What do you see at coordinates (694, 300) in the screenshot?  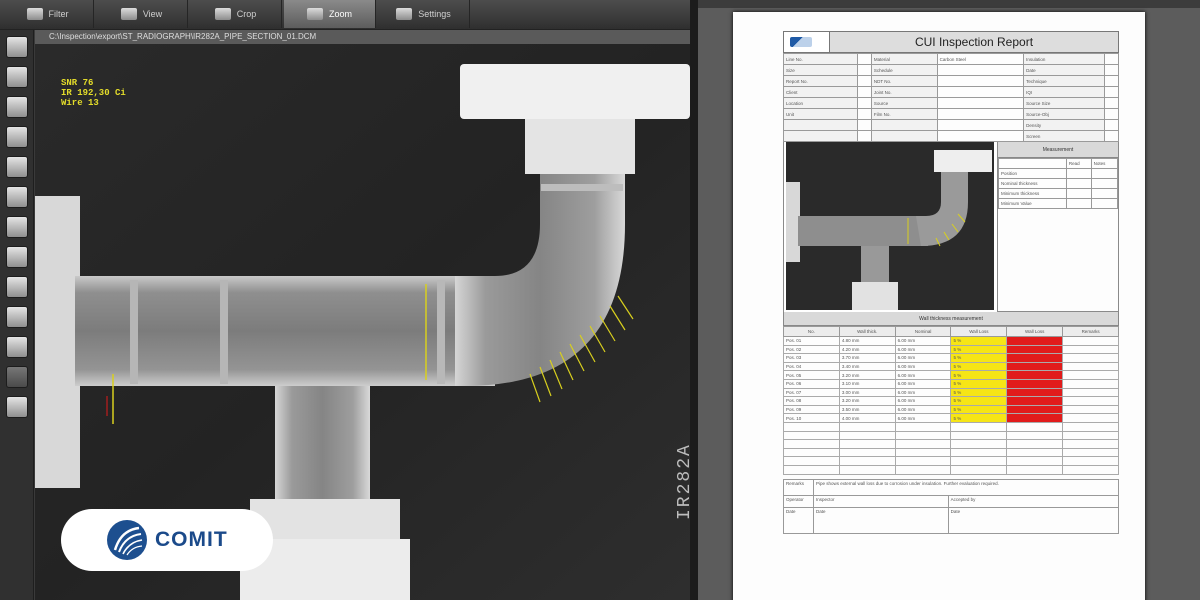 I see `pane-splitter` at bounding box center [694, 300].